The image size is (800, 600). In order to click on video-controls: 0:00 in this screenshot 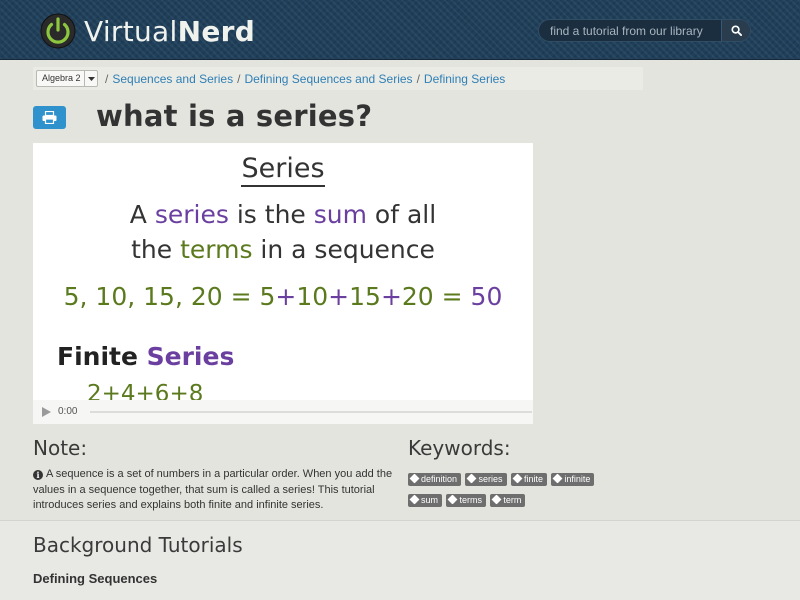, I will do `click(283, 412)`.